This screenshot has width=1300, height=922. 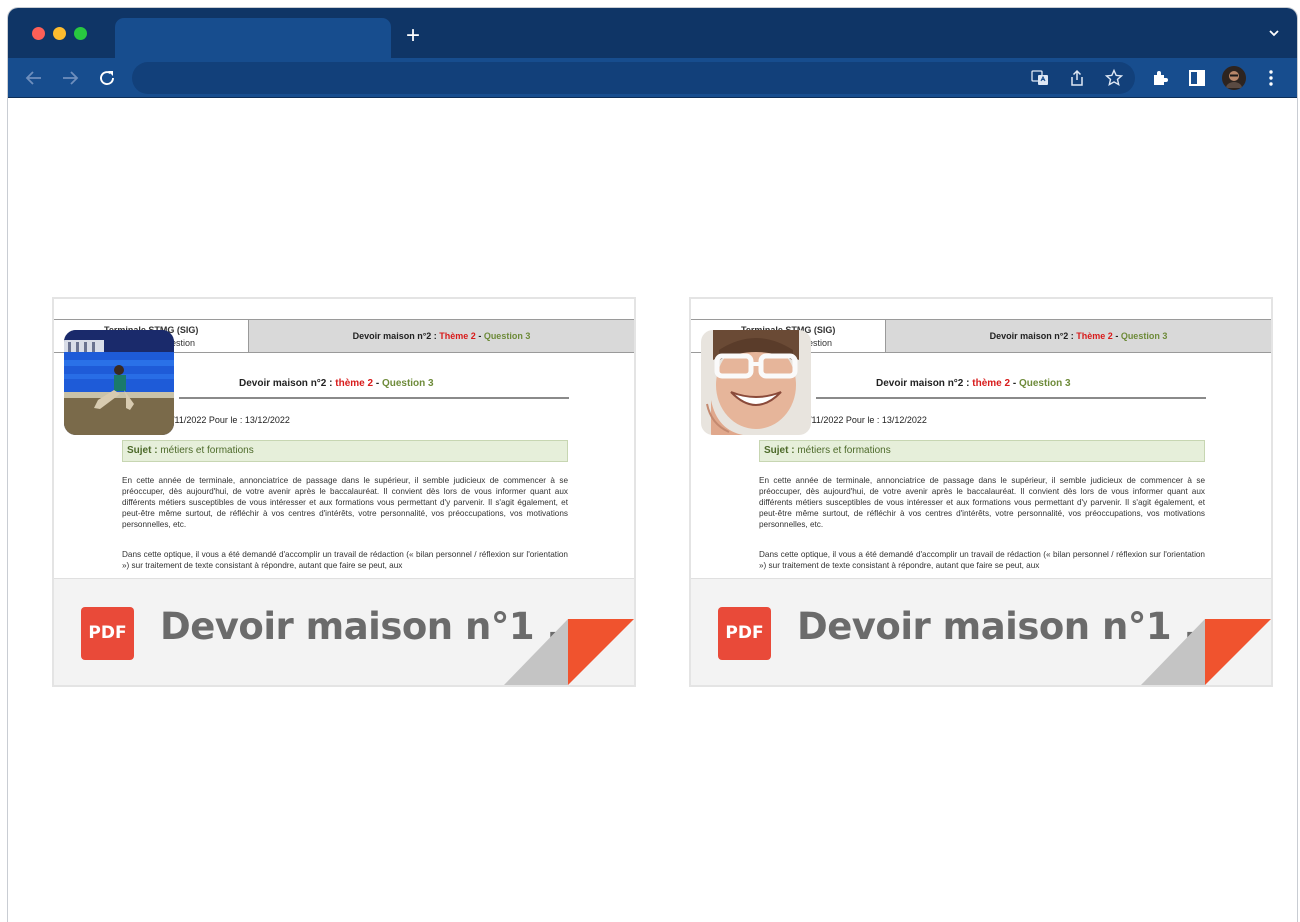 I want to click on address-bar, so click(x=633, y=78).